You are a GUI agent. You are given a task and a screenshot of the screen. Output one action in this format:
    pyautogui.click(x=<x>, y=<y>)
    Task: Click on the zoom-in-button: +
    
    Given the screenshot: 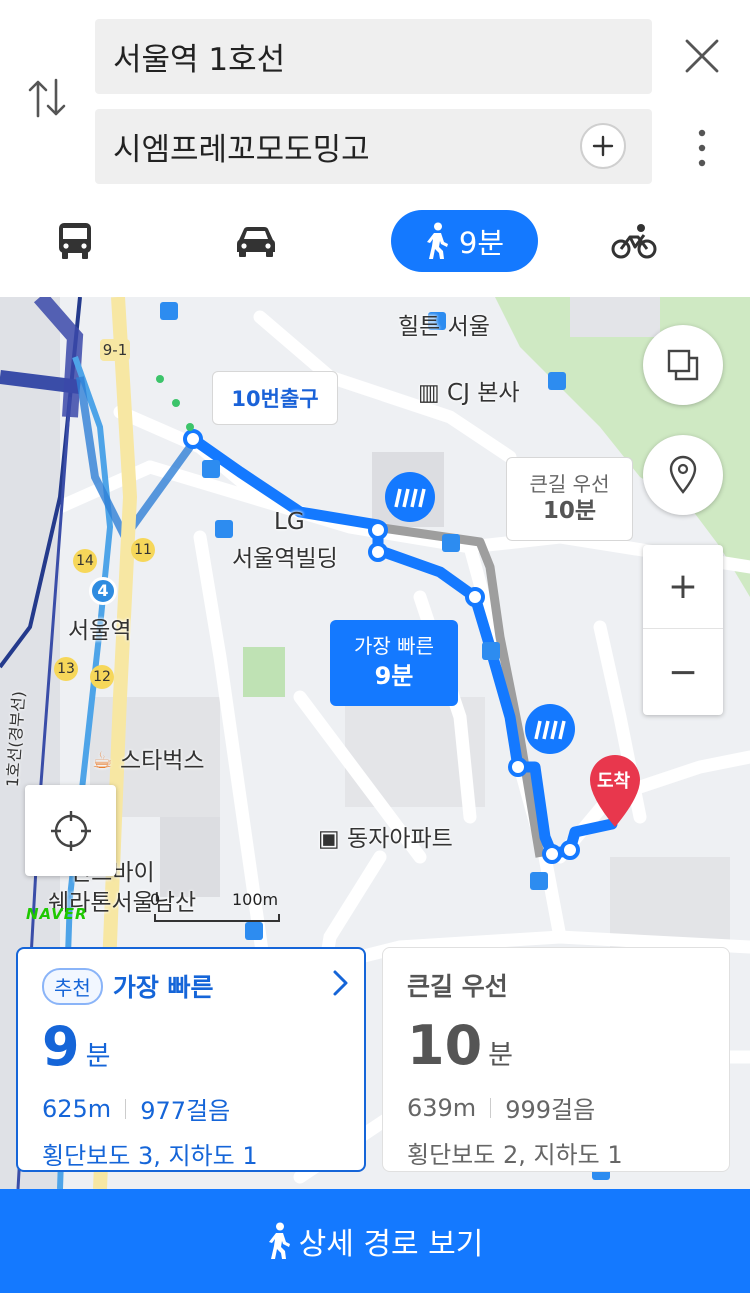 What is the action you would take?
    pyautogui.click(x=683, y=587)
    